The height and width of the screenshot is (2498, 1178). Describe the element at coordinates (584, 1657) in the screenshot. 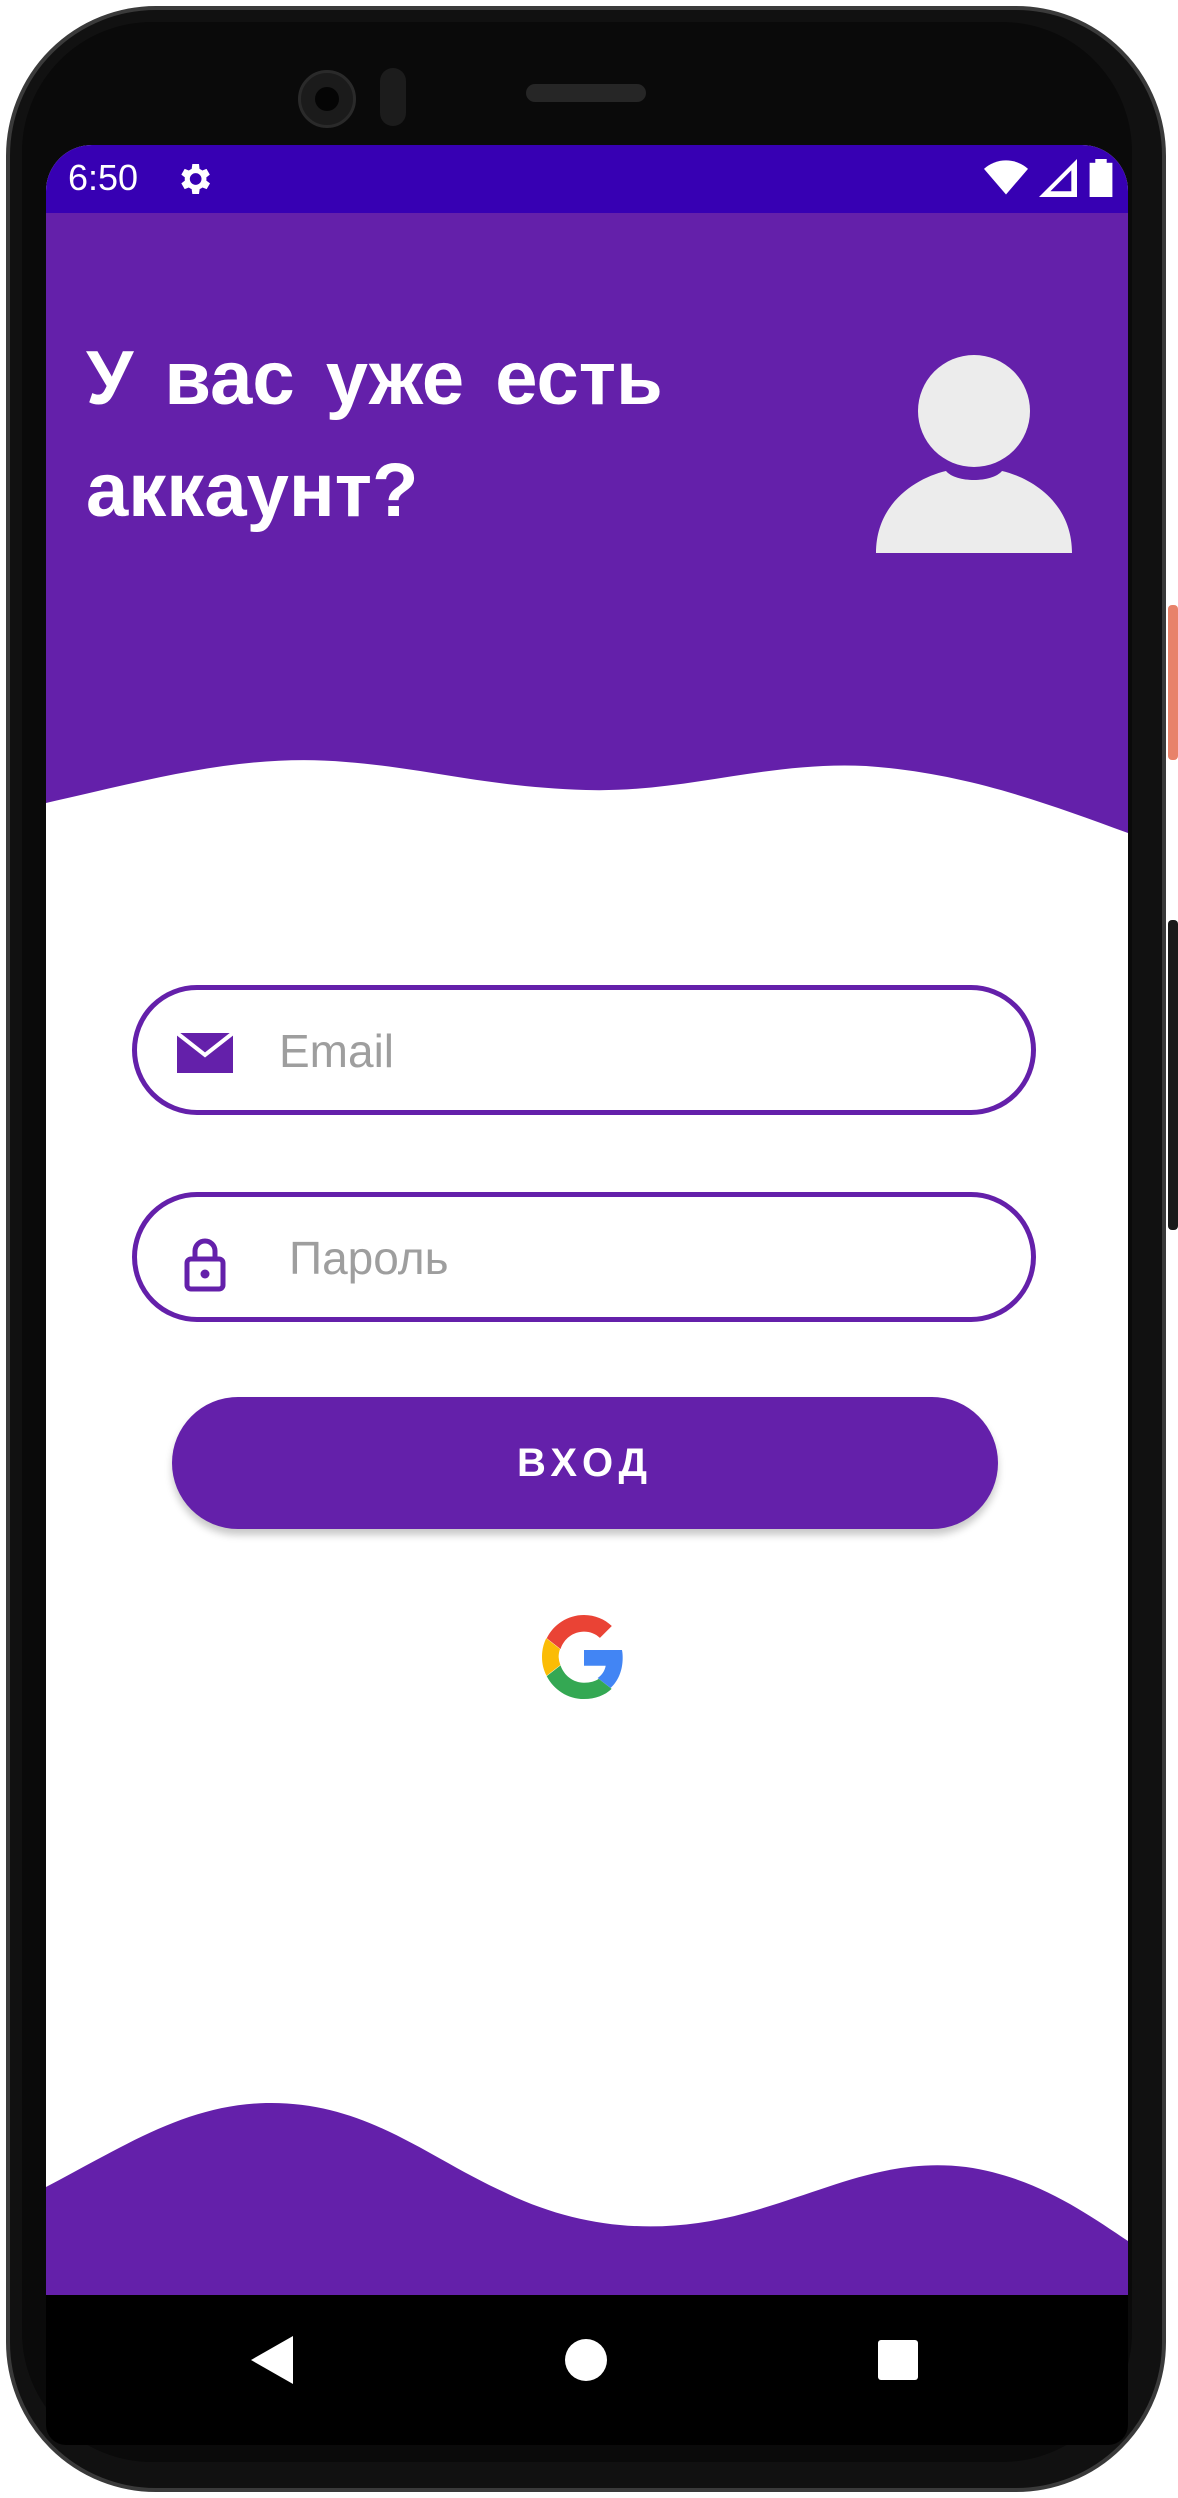

I see `google-logo-icon` at that location.